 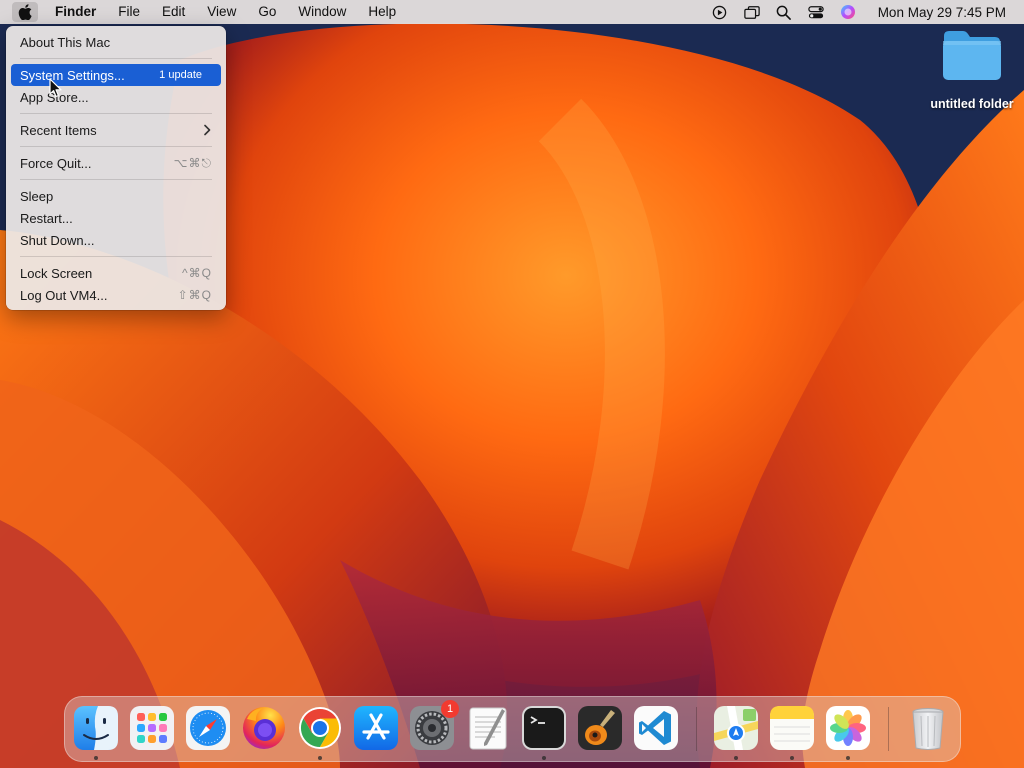 I want to click on folder-icon, so click(x=972, y=55).